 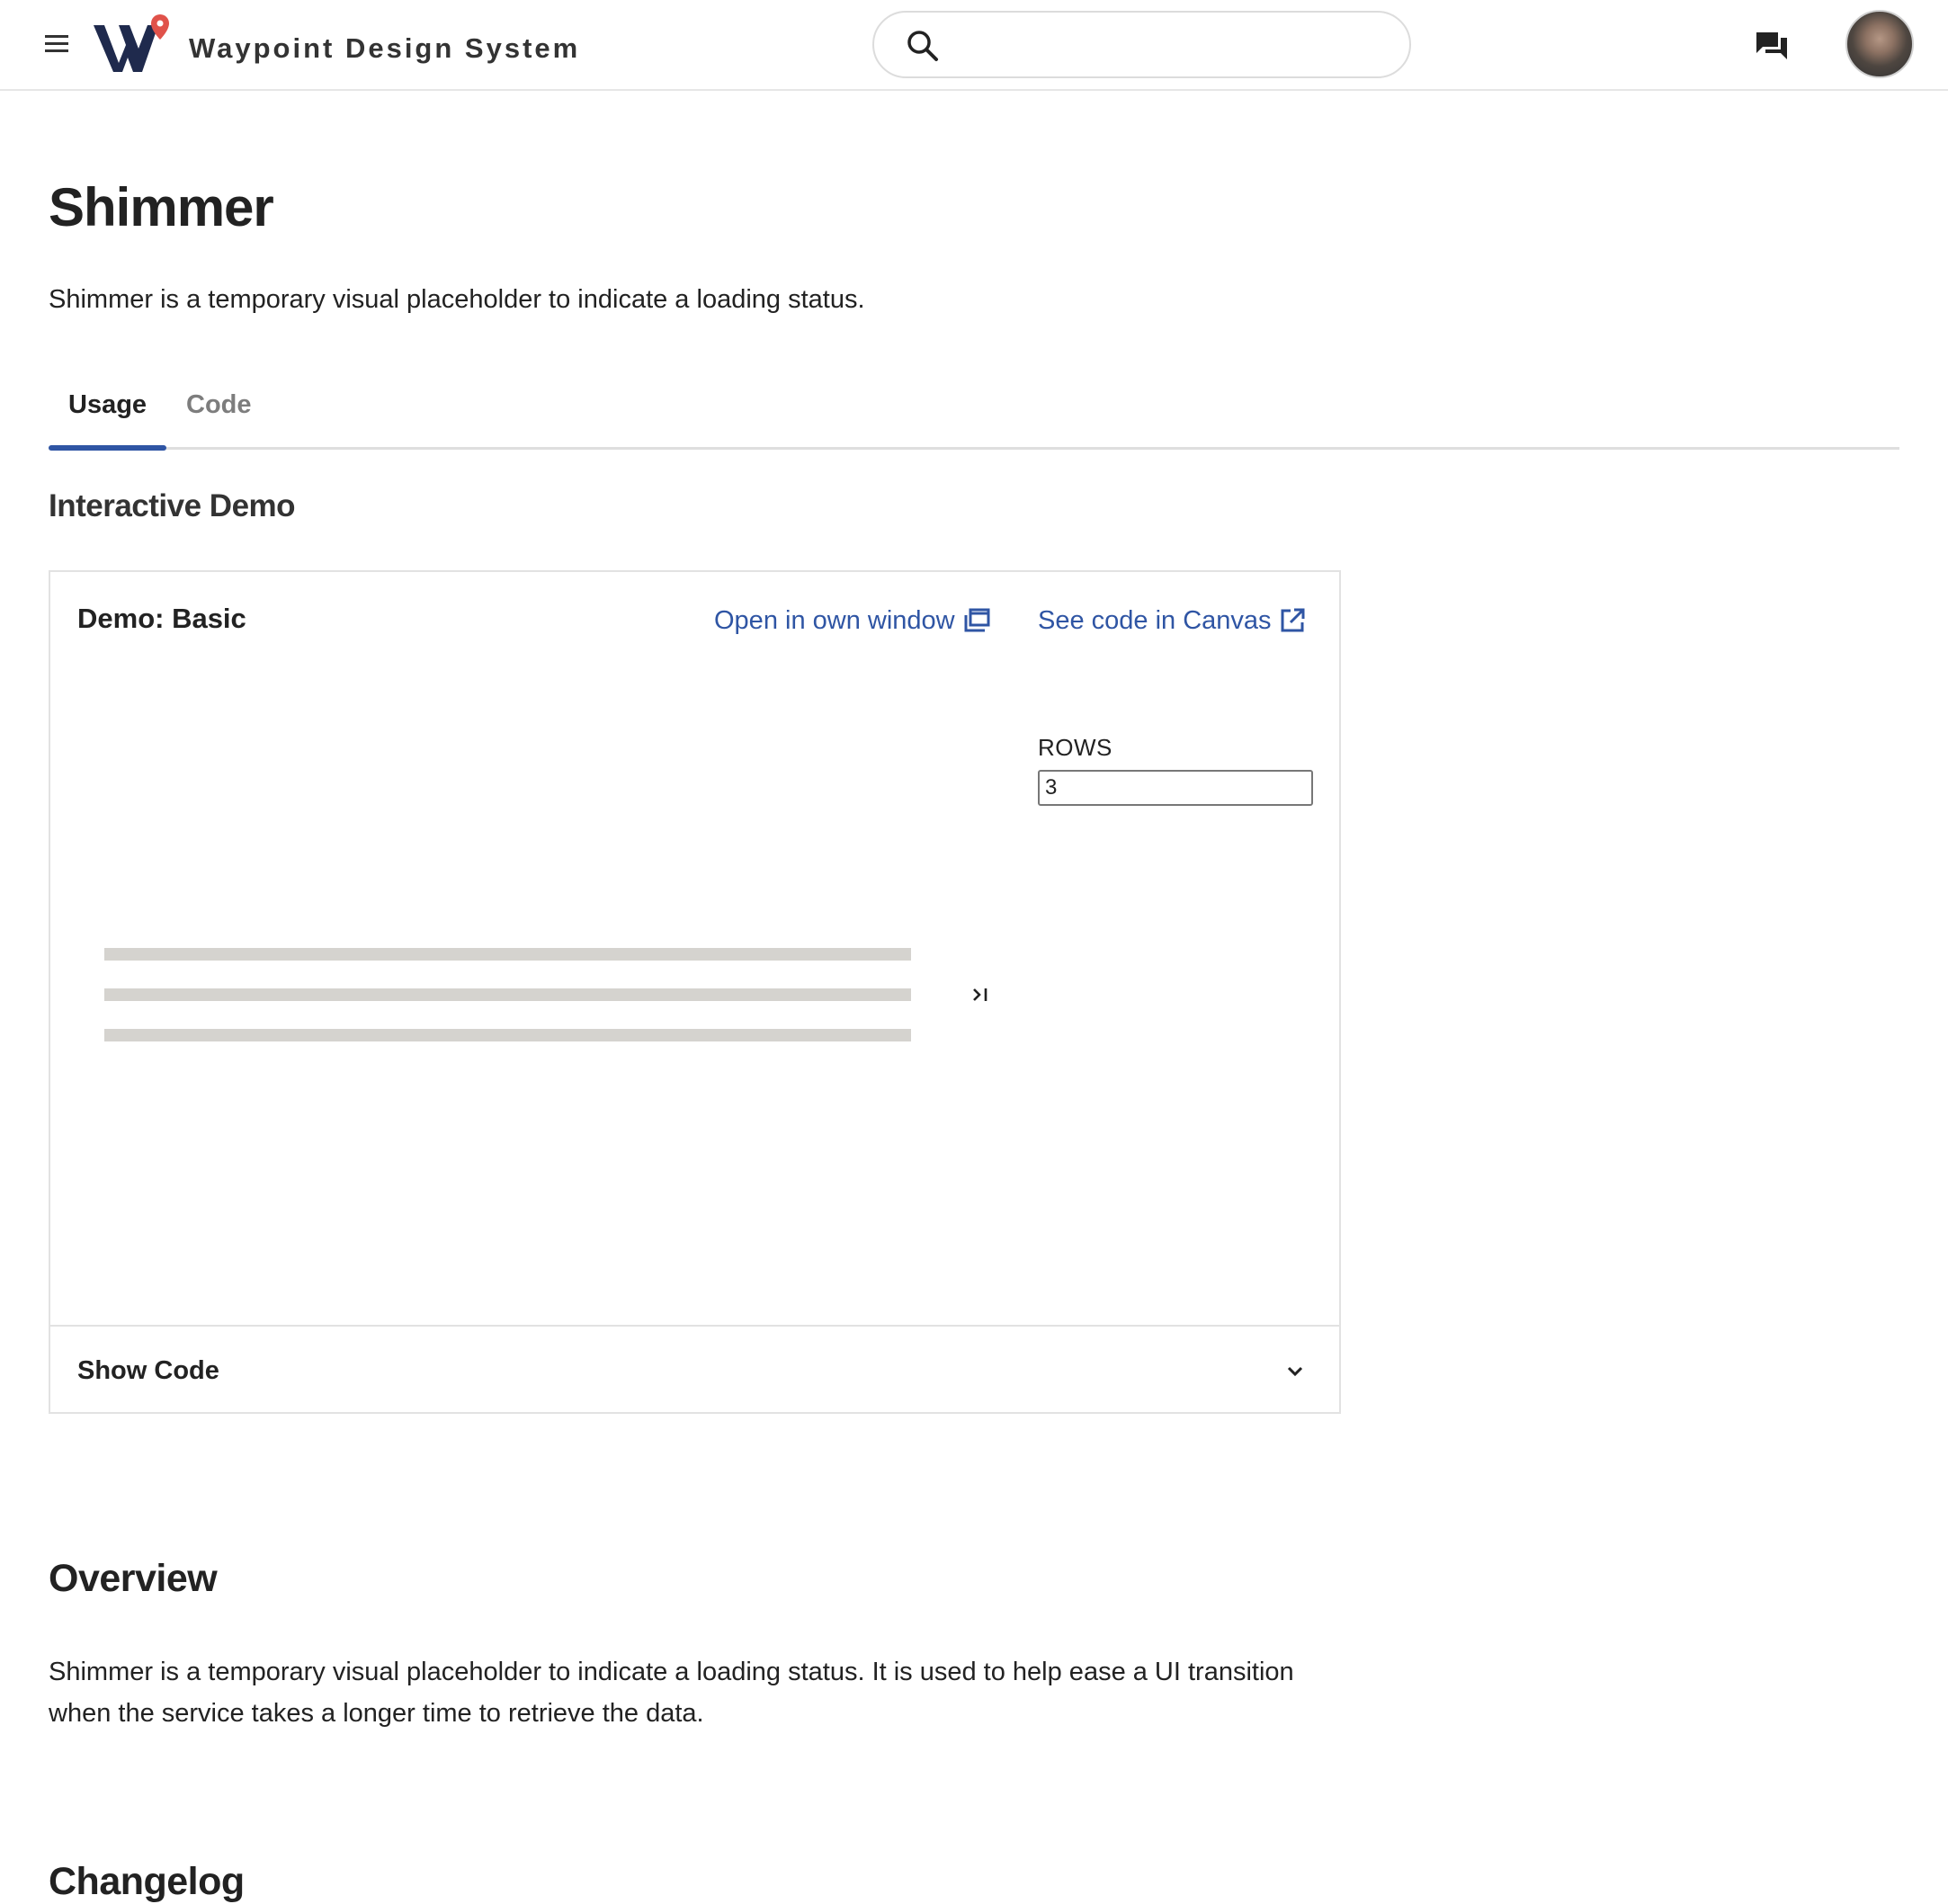 What do you see at coordinates (1175, 788) in the screenshot?
I see `rows-input` at bounding box center [1175, 788].